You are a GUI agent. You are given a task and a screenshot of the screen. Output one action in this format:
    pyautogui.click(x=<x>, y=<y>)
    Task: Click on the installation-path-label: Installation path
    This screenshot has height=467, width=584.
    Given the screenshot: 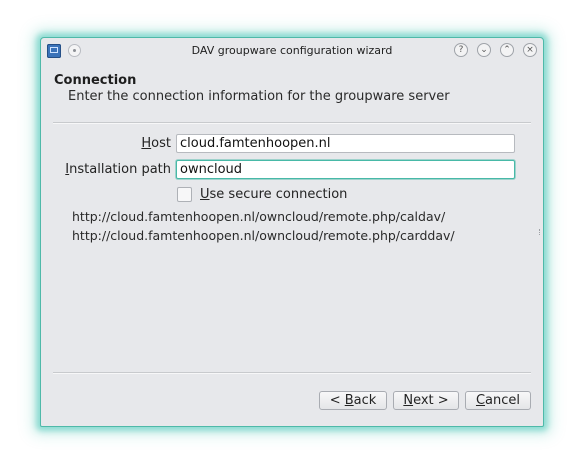 What is the action you would take?
    pyautogui.click(x=113, y=169)
    